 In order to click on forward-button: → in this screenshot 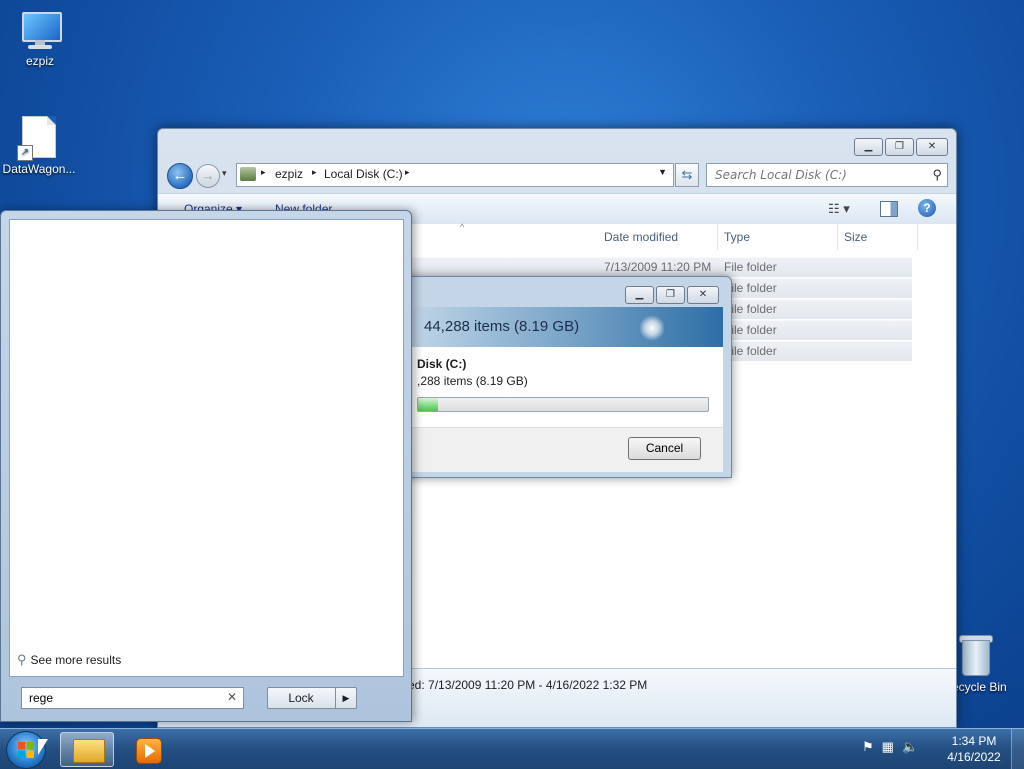, I will do `click(208, 176)`.